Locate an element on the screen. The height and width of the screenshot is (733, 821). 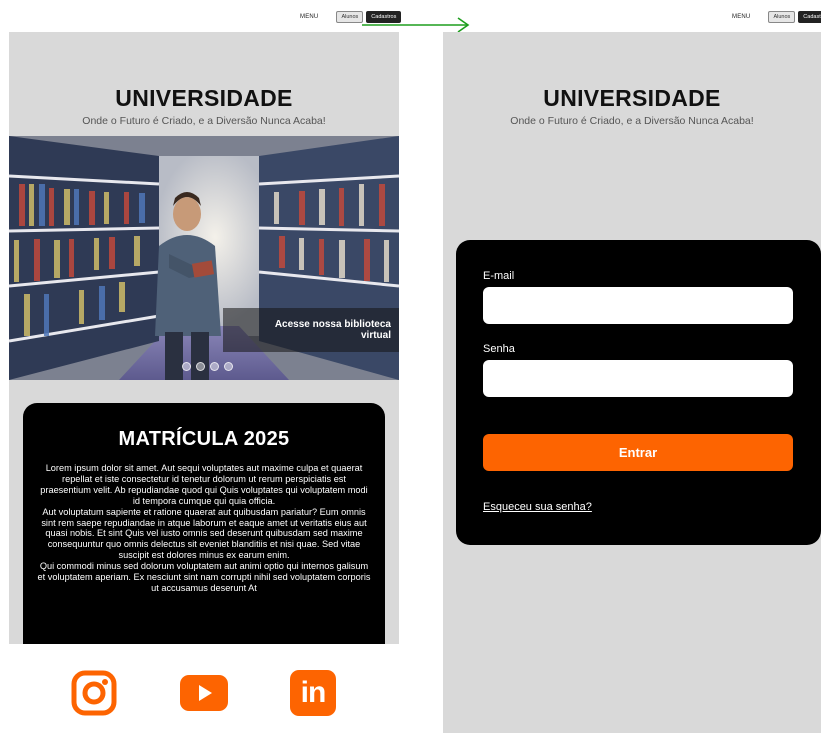
password-field is located at coordinates (638, 378).